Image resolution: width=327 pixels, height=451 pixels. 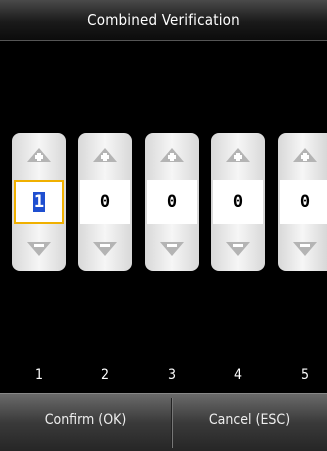 I want to click on digit-field-1: 1, so click(x=39, y=202).